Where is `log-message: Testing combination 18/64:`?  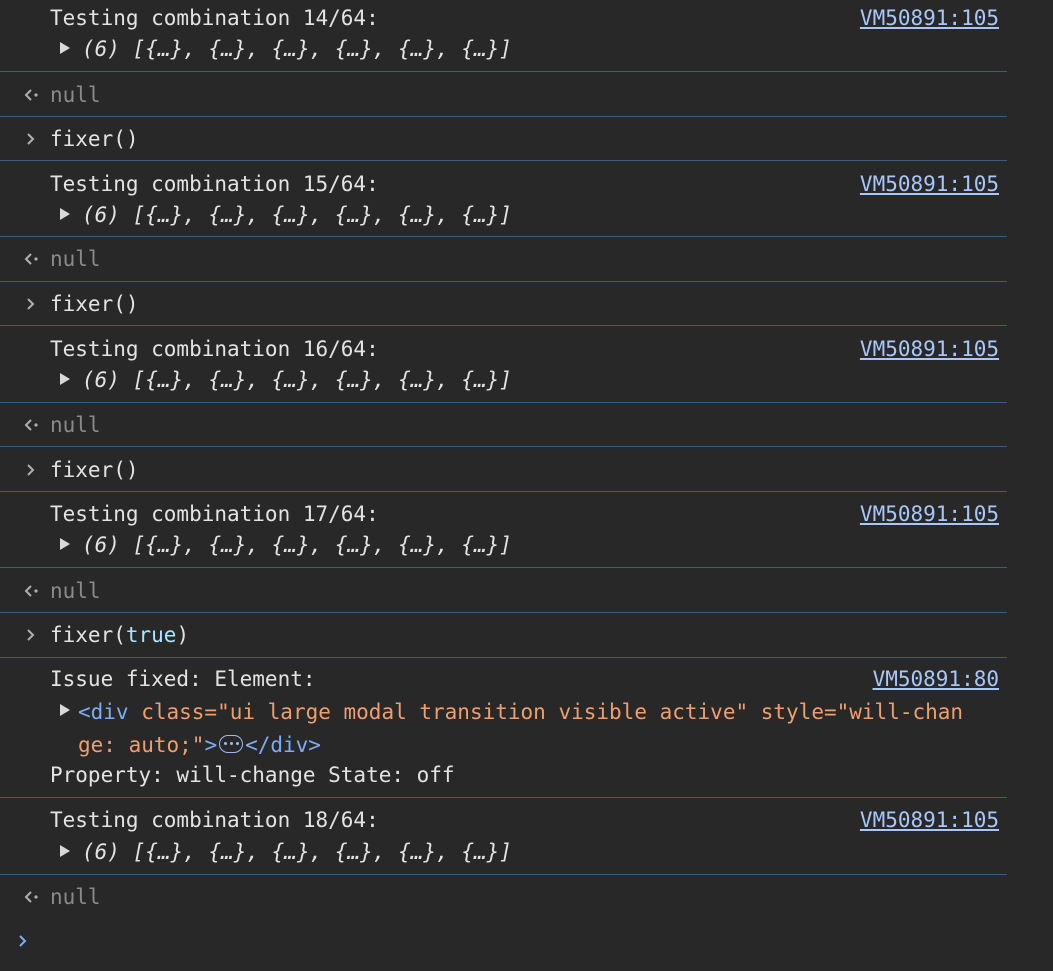 log-message: Testing combination 18/64: is located at coordinates (214, 820).